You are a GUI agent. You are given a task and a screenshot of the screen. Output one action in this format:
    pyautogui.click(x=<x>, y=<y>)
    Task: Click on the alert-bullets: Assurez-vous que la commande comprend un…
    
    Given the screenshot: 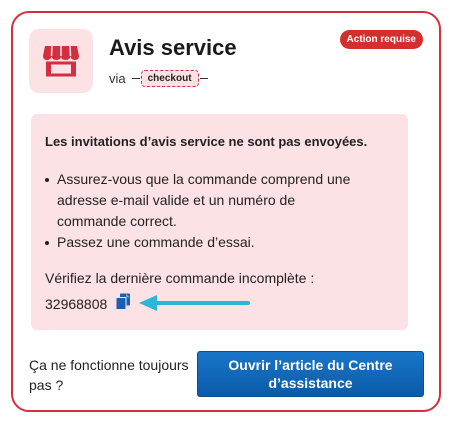 What is the action you would take?
    pyautogui.click(x=205, y=211)
    